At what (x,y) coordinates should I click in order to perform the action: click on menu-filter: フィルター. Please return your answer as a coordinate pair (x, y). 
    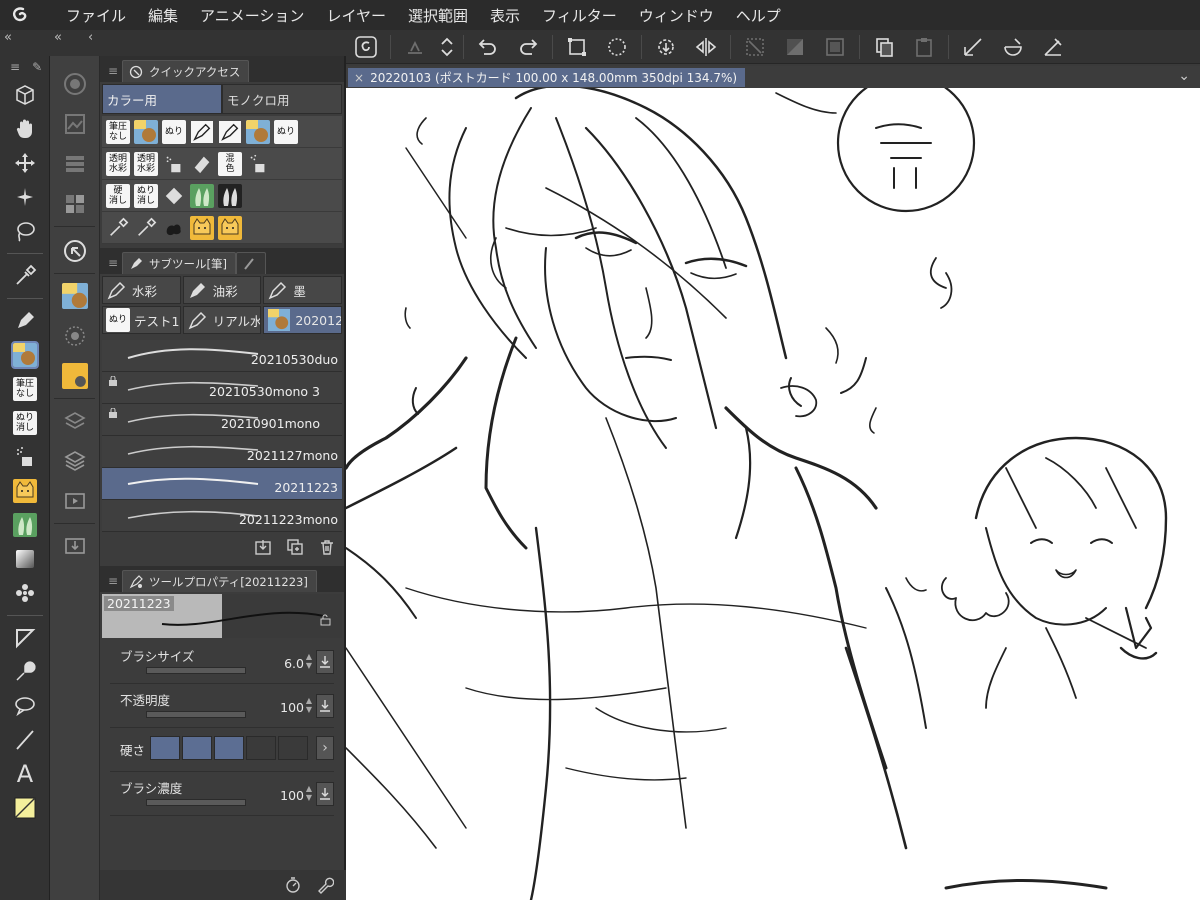
    Looking at the image, I should click on (579, 15).